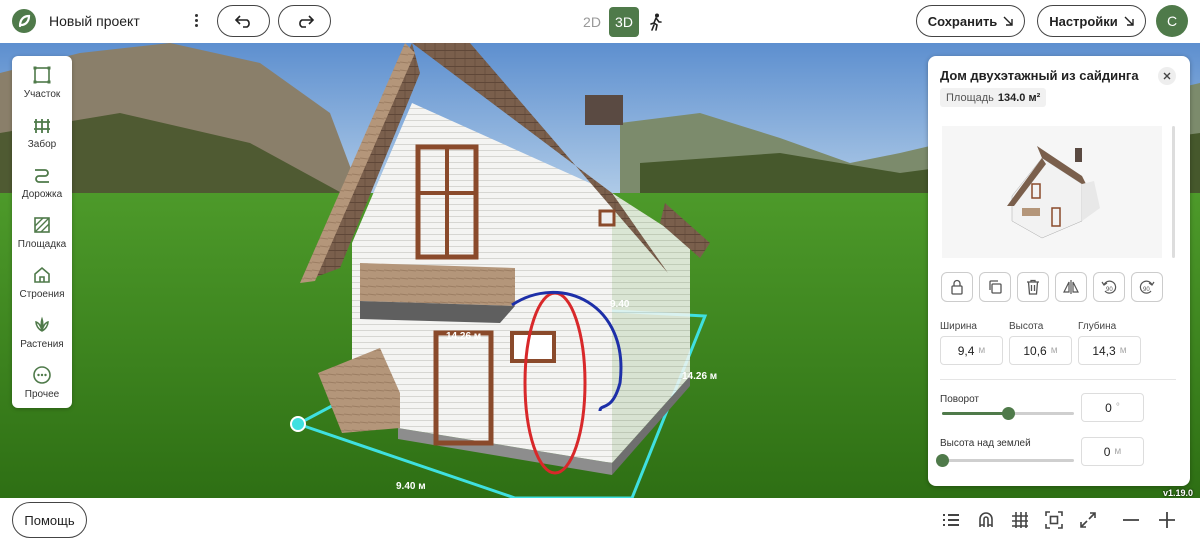 This screenshot has width=1200, height=542. What do you see at coordinates (42, 375) in the screenshot?
I see `more-icon` at bounding box center [42, 375].